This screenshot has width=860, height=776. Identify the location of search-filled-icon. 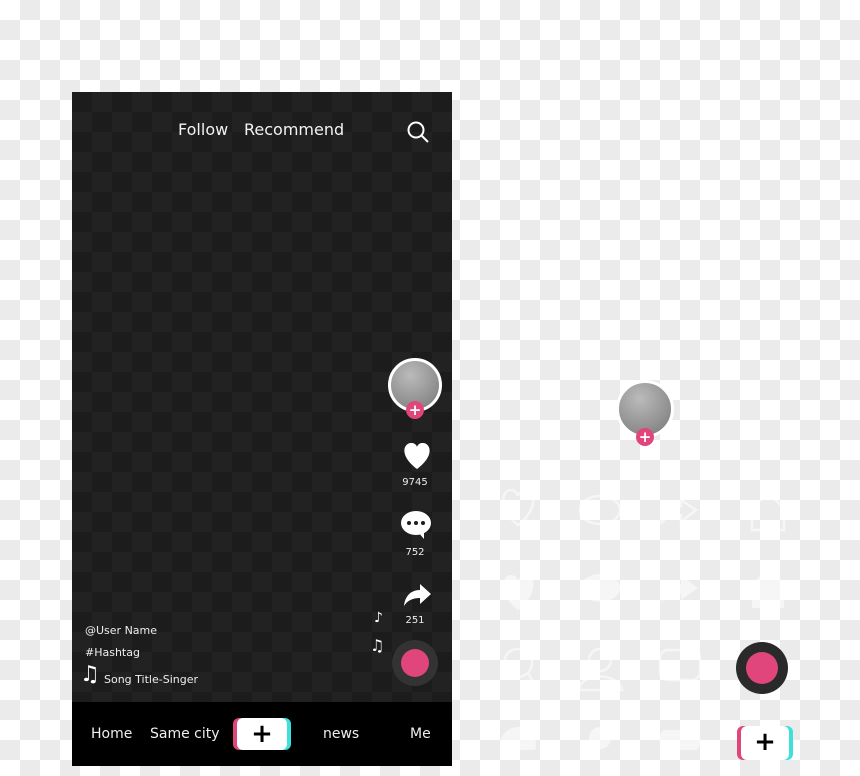
(518, 738).